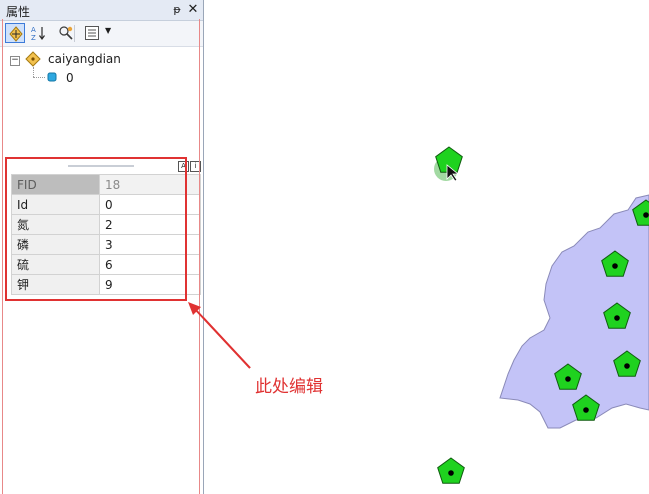 The width and height of the screenshot is (649, 494). What do you see at coordinates (150, 264) in the screenshot?
I see `field-value: 6` at bounding box center [150, 264].